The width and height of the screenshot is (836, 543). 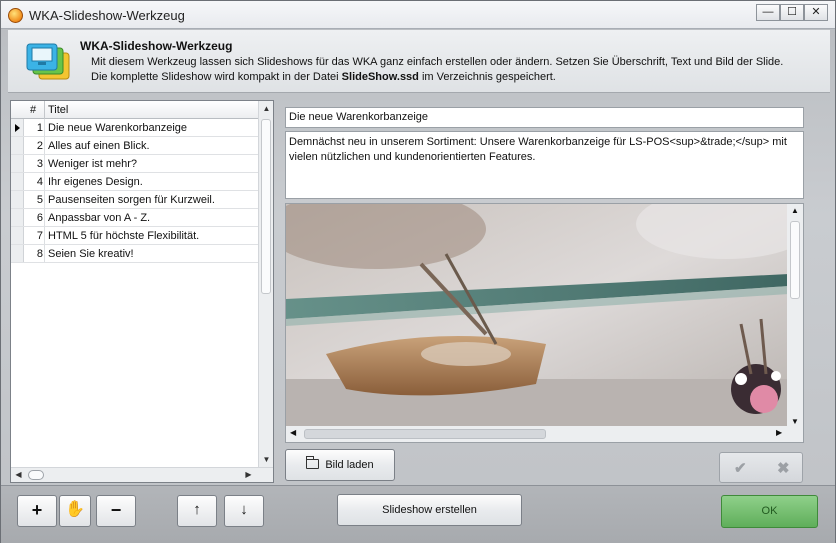 What do you see at coordinates (99, 146) in the screenshot?
I see `row-title: Alles auf einen Blick.` at bounding box center [99, 146].